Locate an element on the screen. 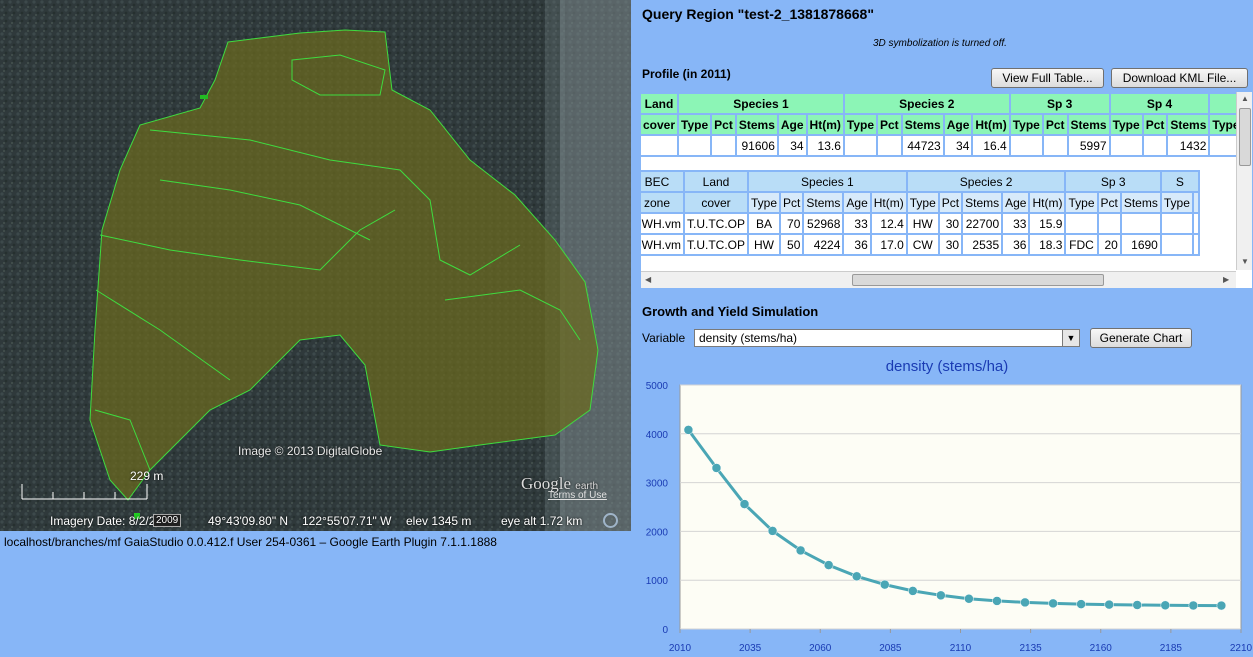 The height and width of the screenshot is (657, 1253). table-cell: 2535 is located at coordinates (982, 244).